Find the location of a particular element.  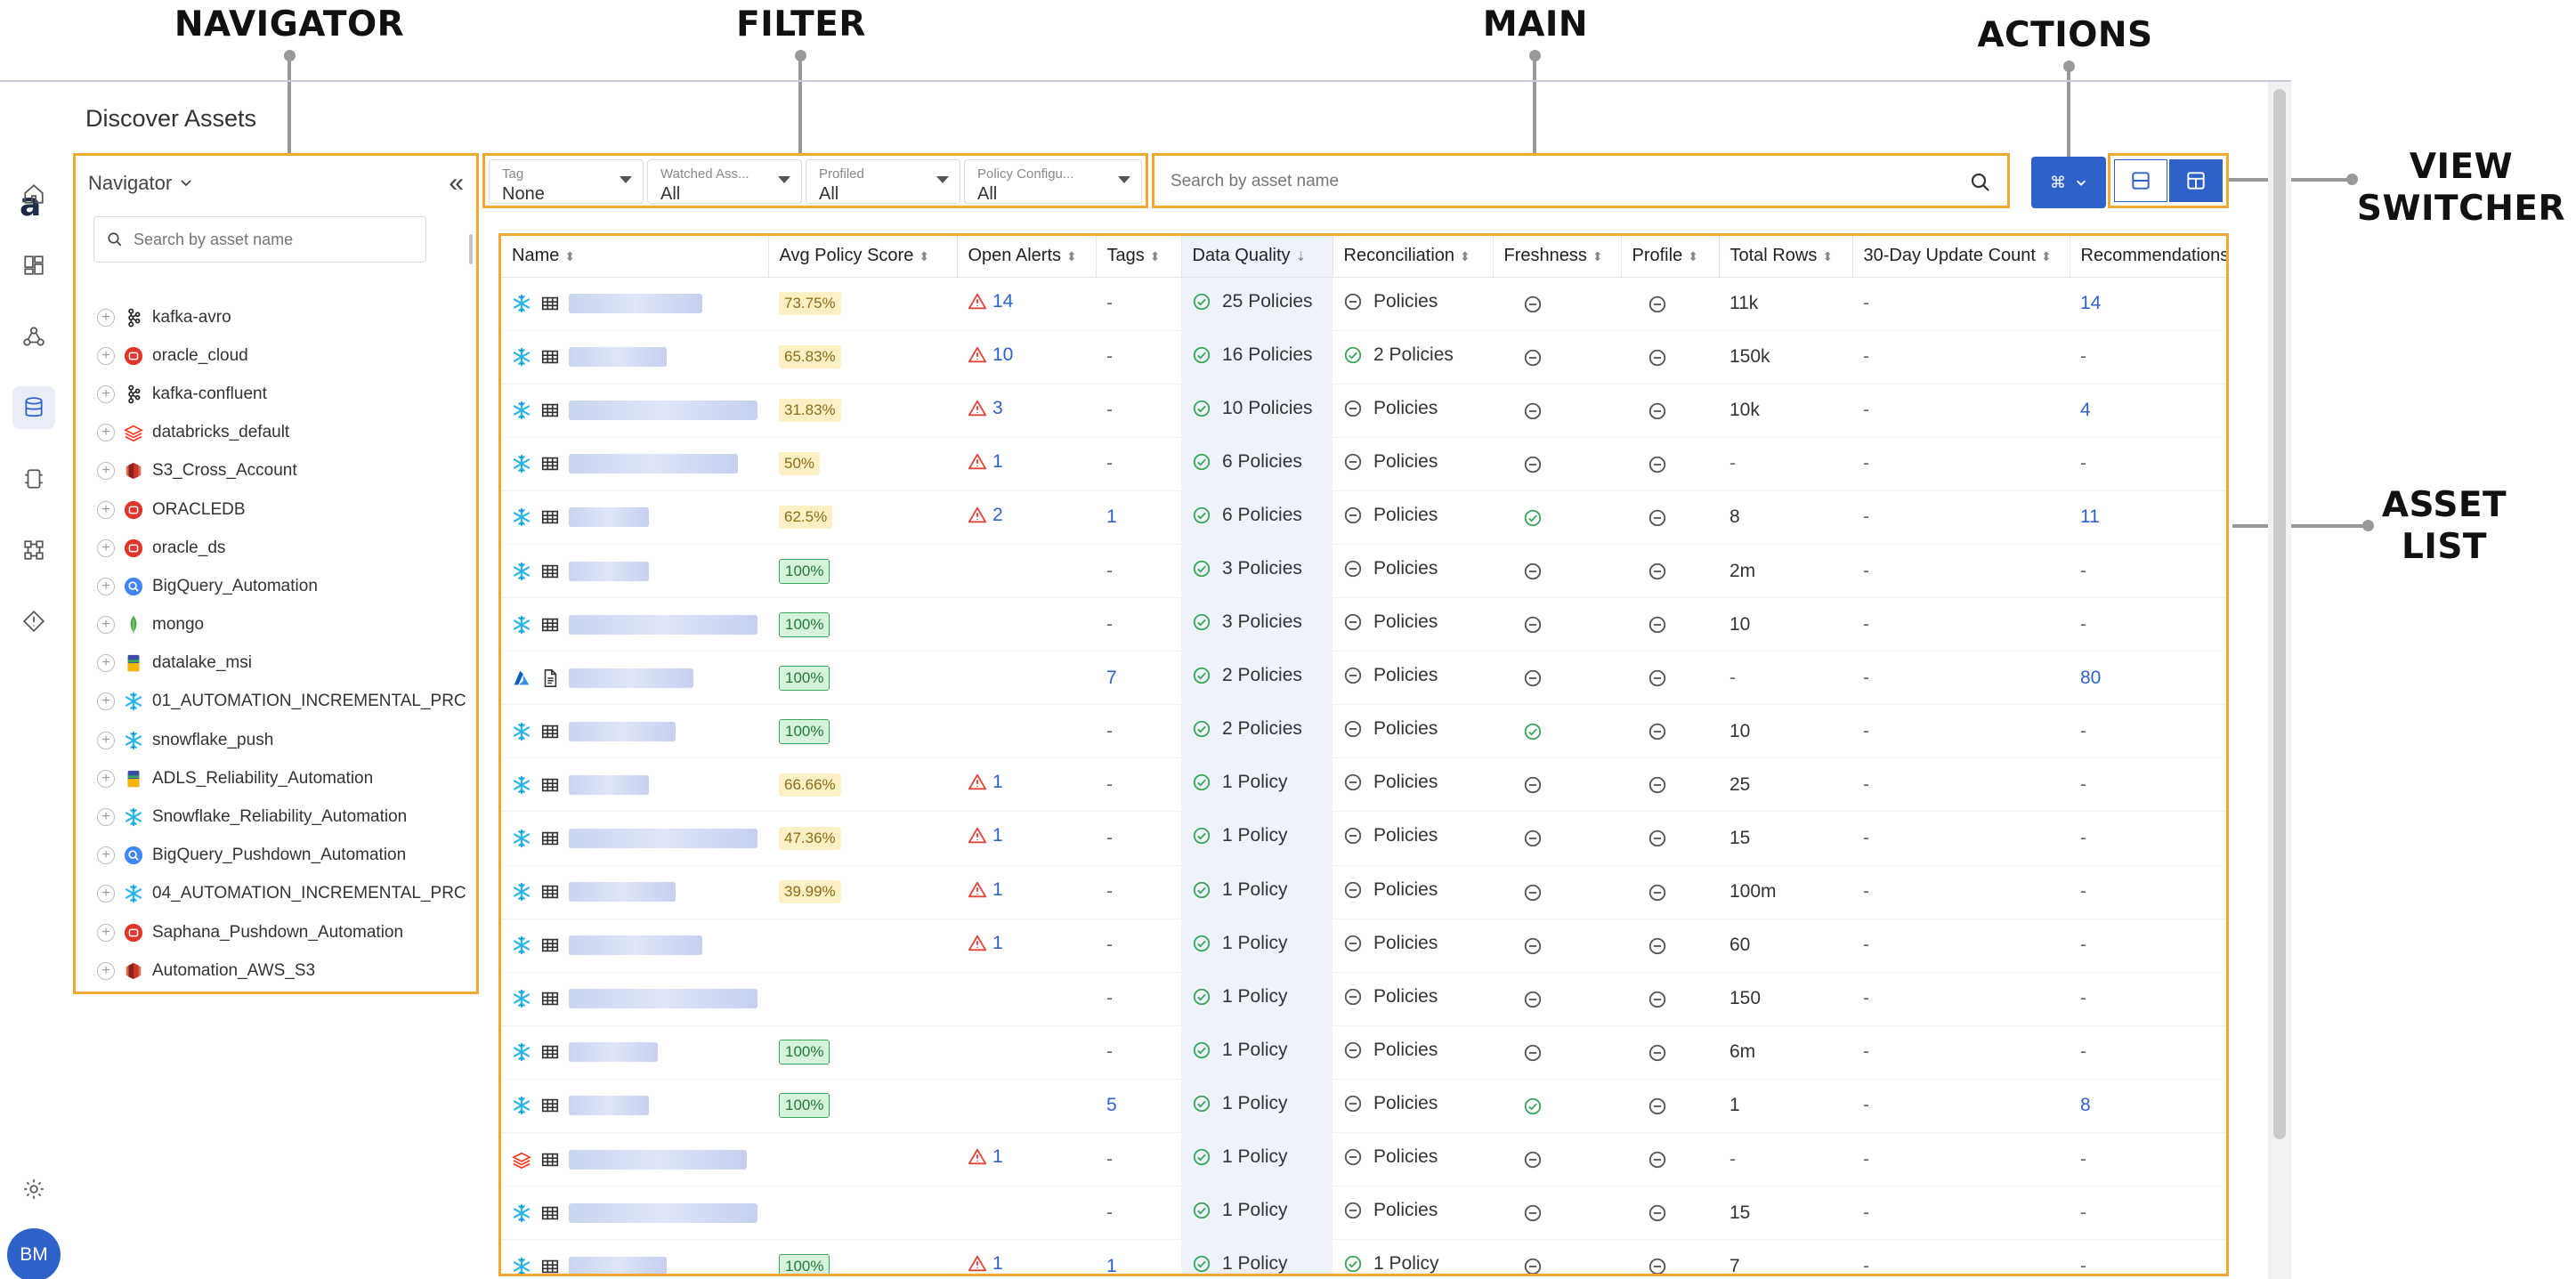

table-row: 1 - 1 Policy Policies 60 - - is located at coordinates (1363, 946).